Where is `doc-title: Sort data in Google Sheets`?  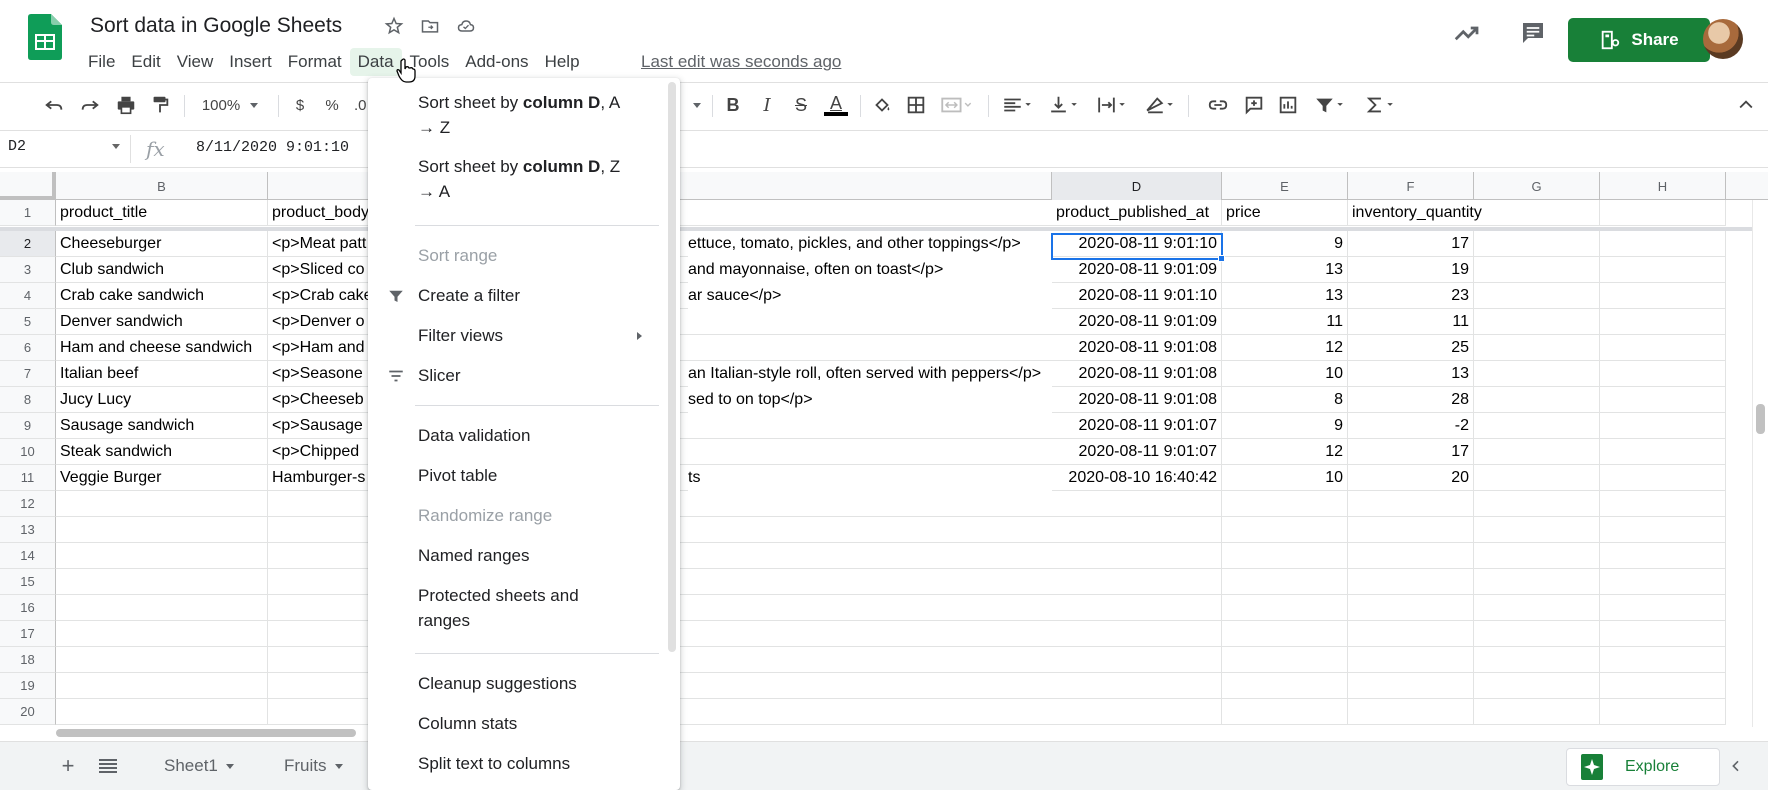 doc-title: Sort data in Google Sheets is located at coordinates (216, 26).